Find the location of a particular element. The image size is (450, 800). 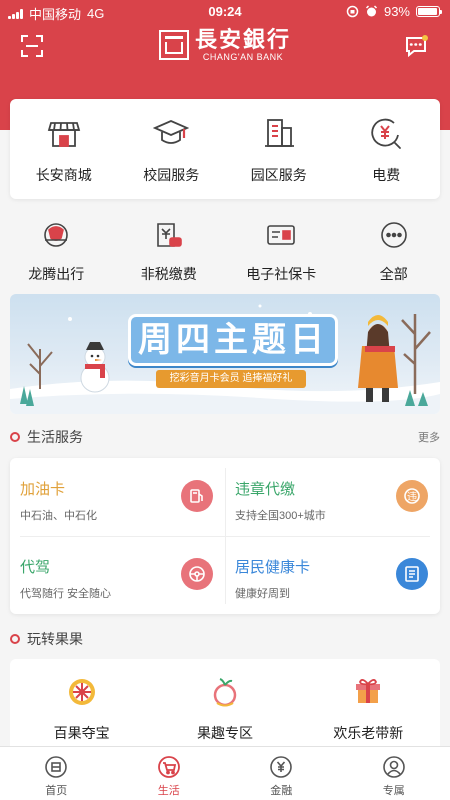

tab-exclusive: 专属 is located at coordinates (394, 773).